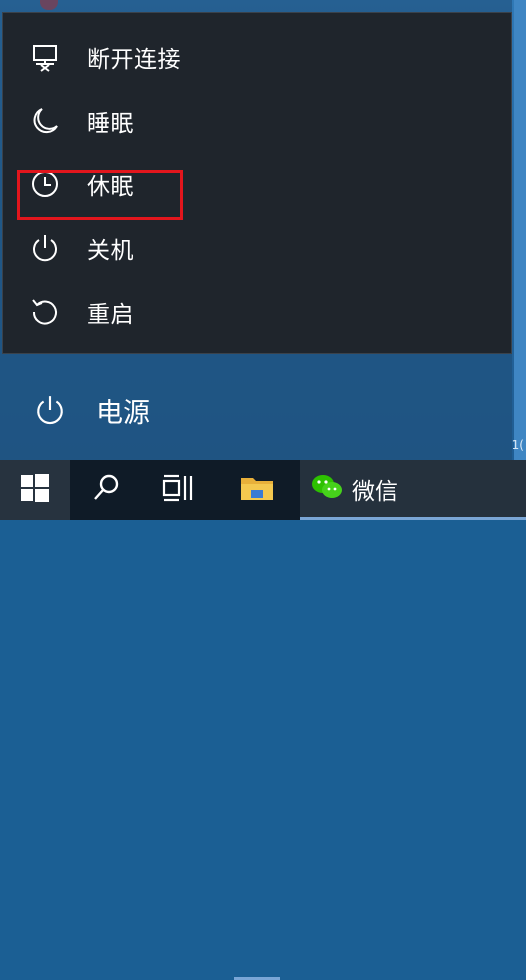 This screenshot has width=526, height=980. What do you see at coordinates (110, 251) in the screenshot?
I see `menu-item-label: 关机` at bounding box center [110, 251].